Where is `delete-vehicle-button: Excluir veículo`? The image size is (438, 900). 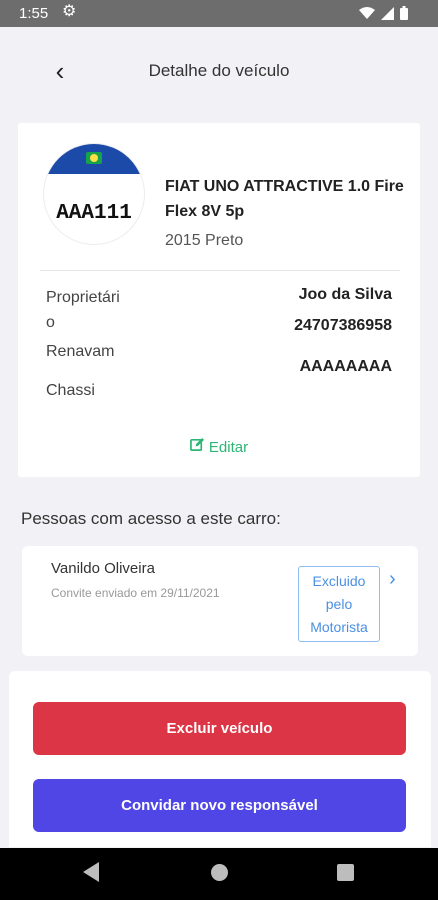 delete-vehicle-button: Excluir veículo is located at coordinates (219, 728).